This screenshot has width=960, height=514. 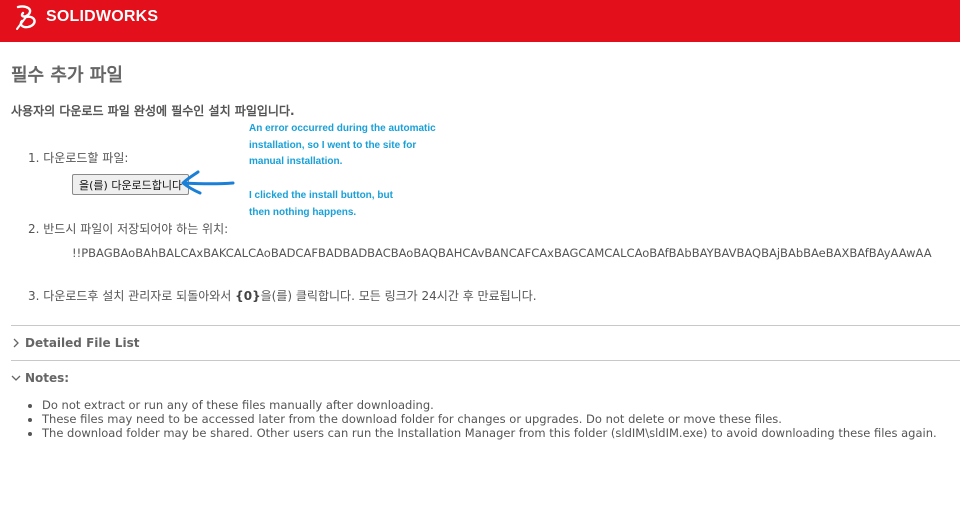 What do you see at coordinates (208, 182) in the screenshot?
I see `hand-drawn-arrow-icon` at bounding box center [208, 182].